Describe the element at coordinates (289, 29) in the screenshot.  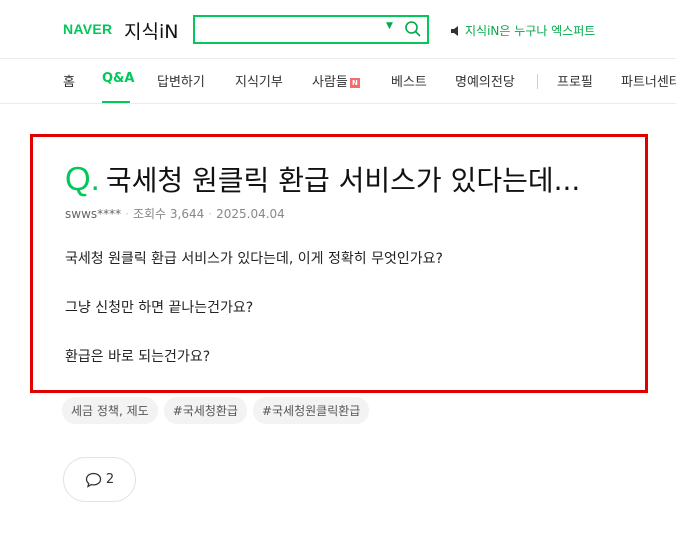
I see `search-input` at that location.